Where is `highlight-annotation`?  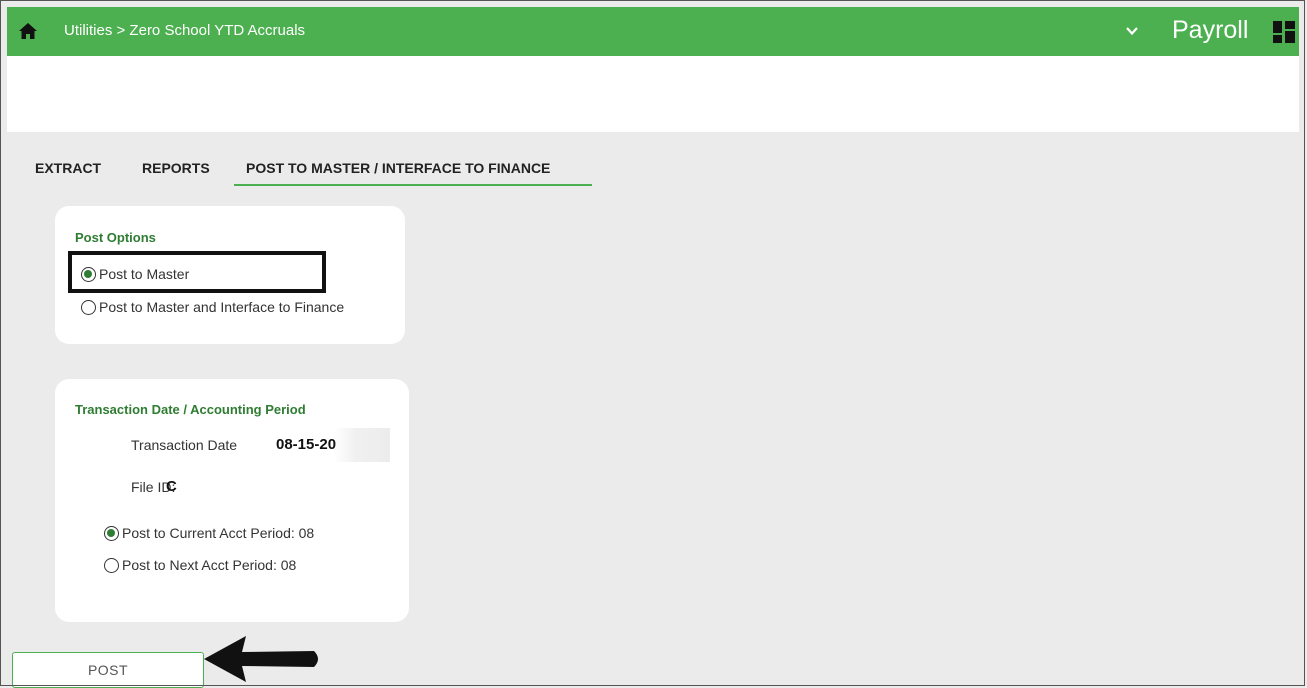
highlight-annotation is located at coordinates (197, 272).